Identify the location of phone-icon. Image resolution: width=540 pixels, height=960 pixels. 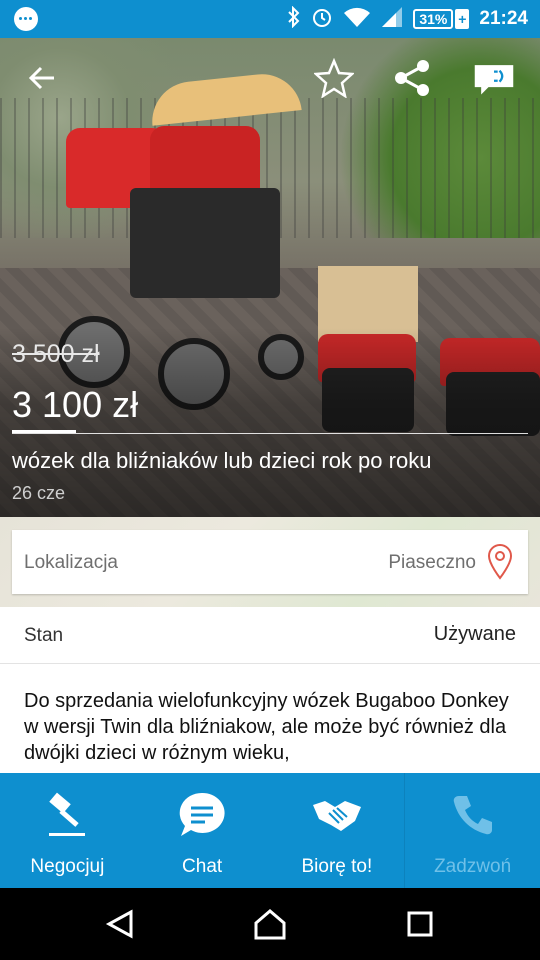
(472, 815).